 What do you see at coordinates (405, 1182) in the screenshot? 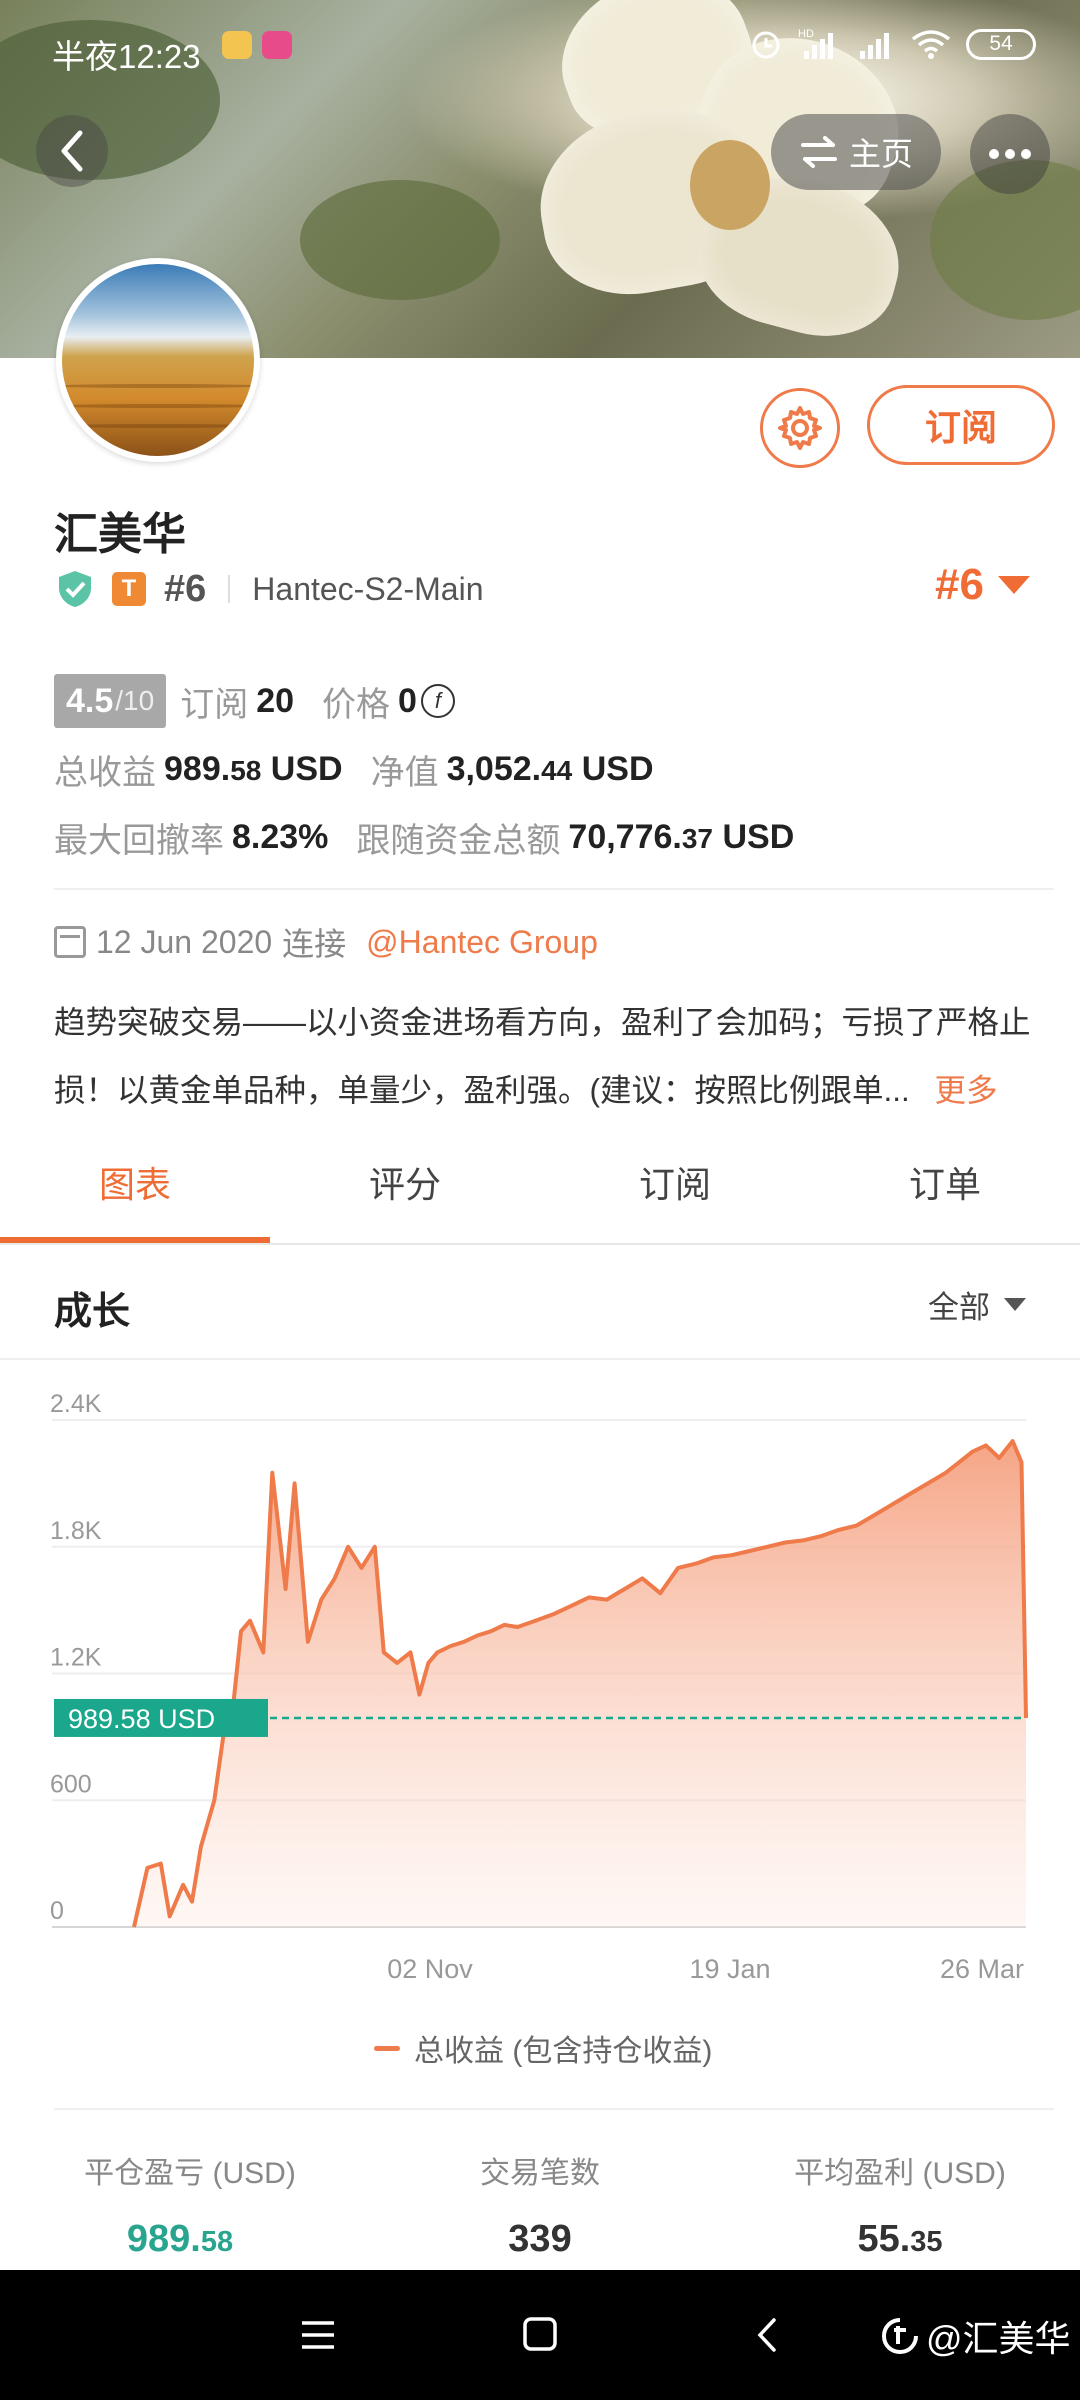
I see `tab-rating: 评分` at bounding box center [405, 1182].